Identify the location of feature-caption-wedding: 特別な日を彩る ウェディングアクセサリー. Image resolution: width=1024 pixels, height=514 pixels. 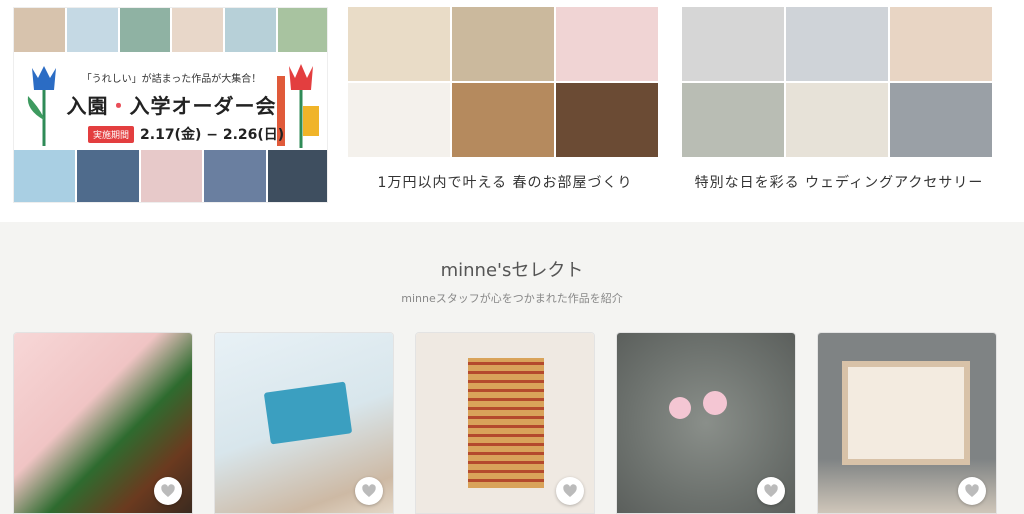
(839, 182).